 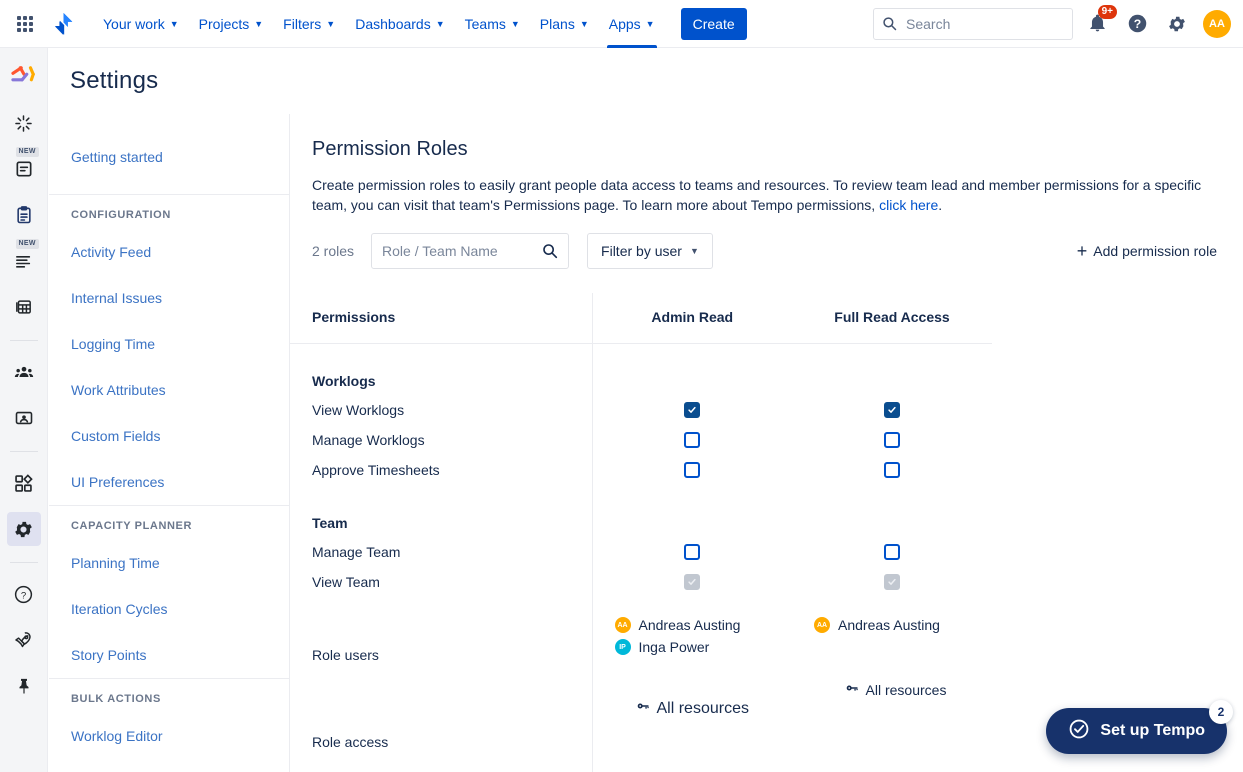 What do you see at coordinates (169, 390) in the screenshot?
I see `sidebar-item-work-attributes: Work Attributes` at bounding box center [169, 390].